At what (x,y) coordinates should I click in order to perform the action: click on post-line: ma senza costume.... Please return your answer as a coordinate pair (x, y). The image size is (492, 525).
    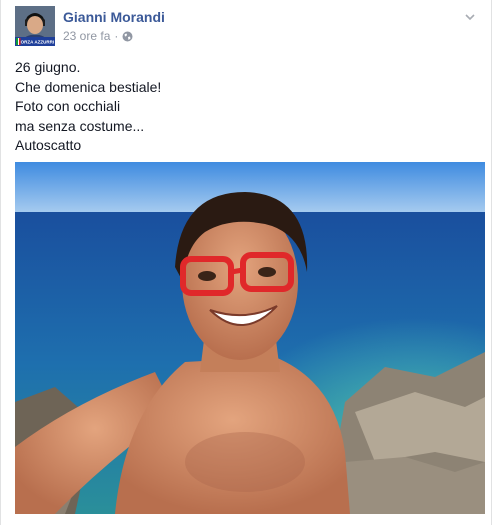
    Looking at the image, I should click on (80, 125).